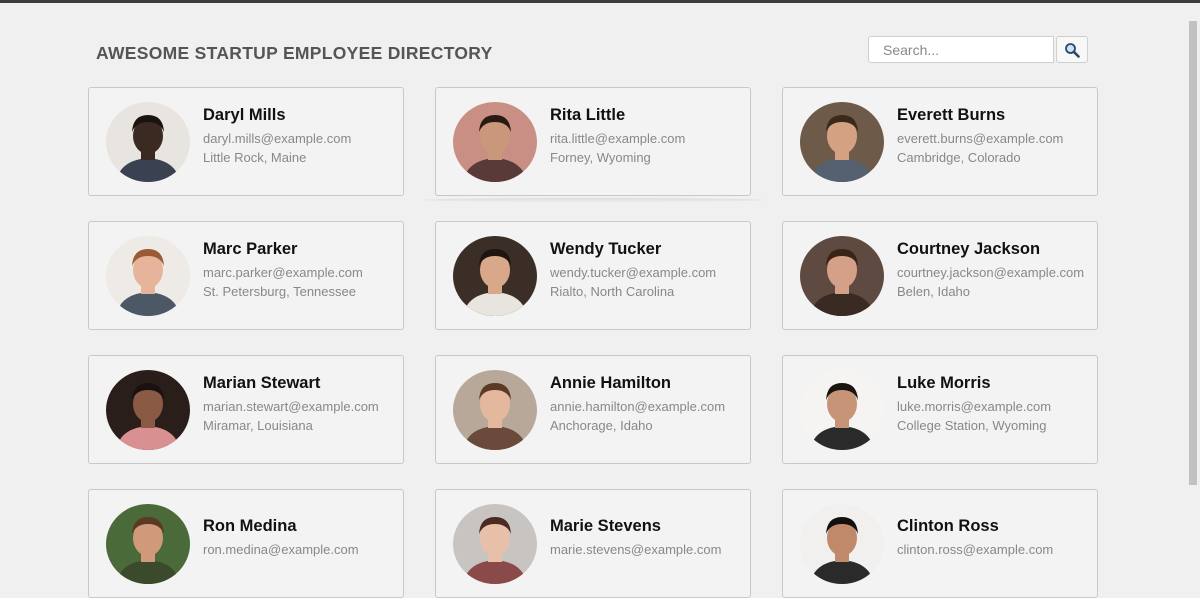 The height and width of the screenshot is (598, 1200). What do you see at coordinates (250, 248) in the screenshot?
I see `employee-name: Marc Parker` at bounding box center [250, 248].